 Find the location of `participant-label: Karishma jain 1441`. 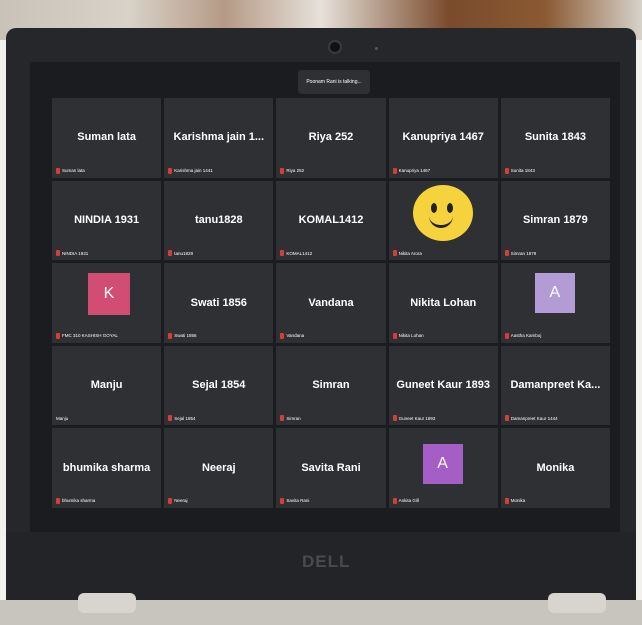

participant-label: Karishma jain 1441 is located at coordinates (190, 170).